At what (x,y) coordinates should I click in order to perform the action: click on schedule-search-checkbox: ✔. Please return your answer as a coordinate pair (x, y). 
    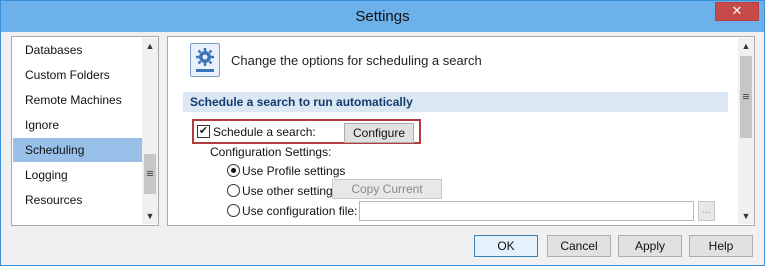
    Looking at the image, I should click on (203, 131).